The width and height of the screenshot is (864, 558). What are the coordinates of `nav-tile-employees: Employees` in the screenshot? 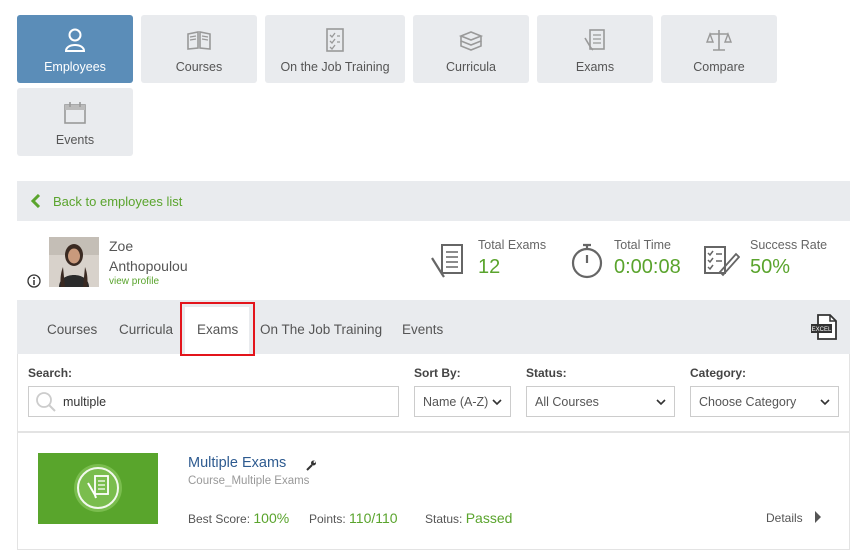 It's located at (75, 49).